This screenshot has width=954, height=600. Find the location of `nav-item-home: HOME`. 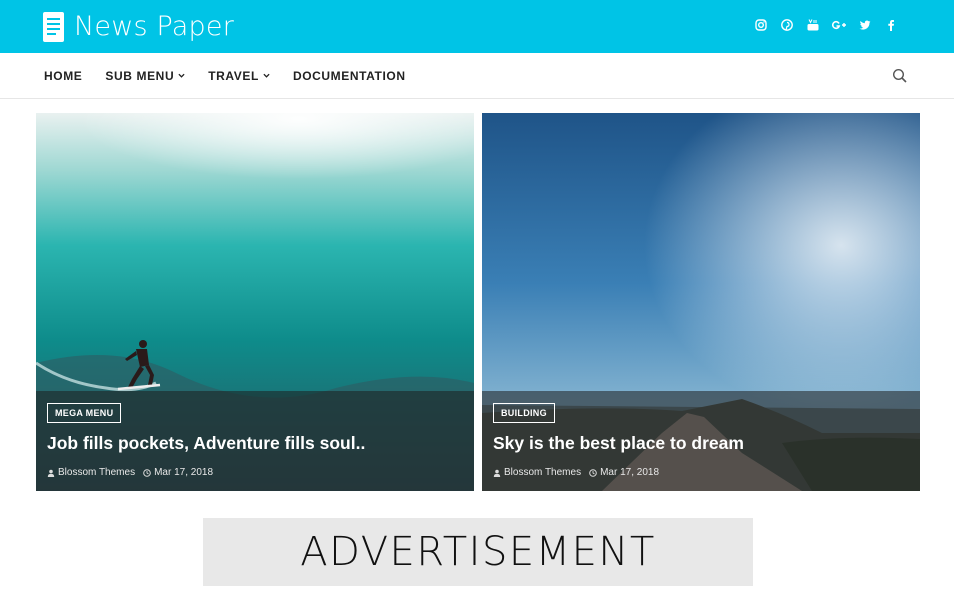

nav-item-home: HOME is located at coordinates (63, 76).